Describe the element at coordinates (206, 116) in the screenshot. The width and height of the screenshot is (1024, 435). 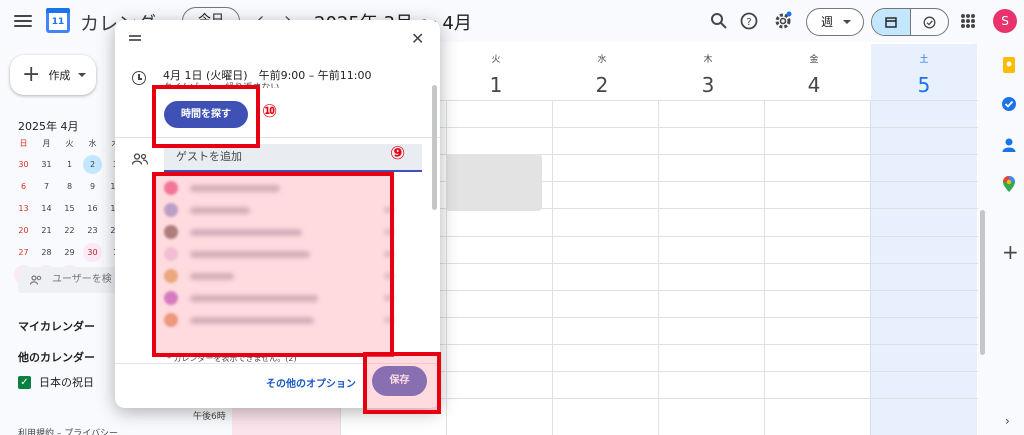
I see `annotation-box-find-time` at that location.